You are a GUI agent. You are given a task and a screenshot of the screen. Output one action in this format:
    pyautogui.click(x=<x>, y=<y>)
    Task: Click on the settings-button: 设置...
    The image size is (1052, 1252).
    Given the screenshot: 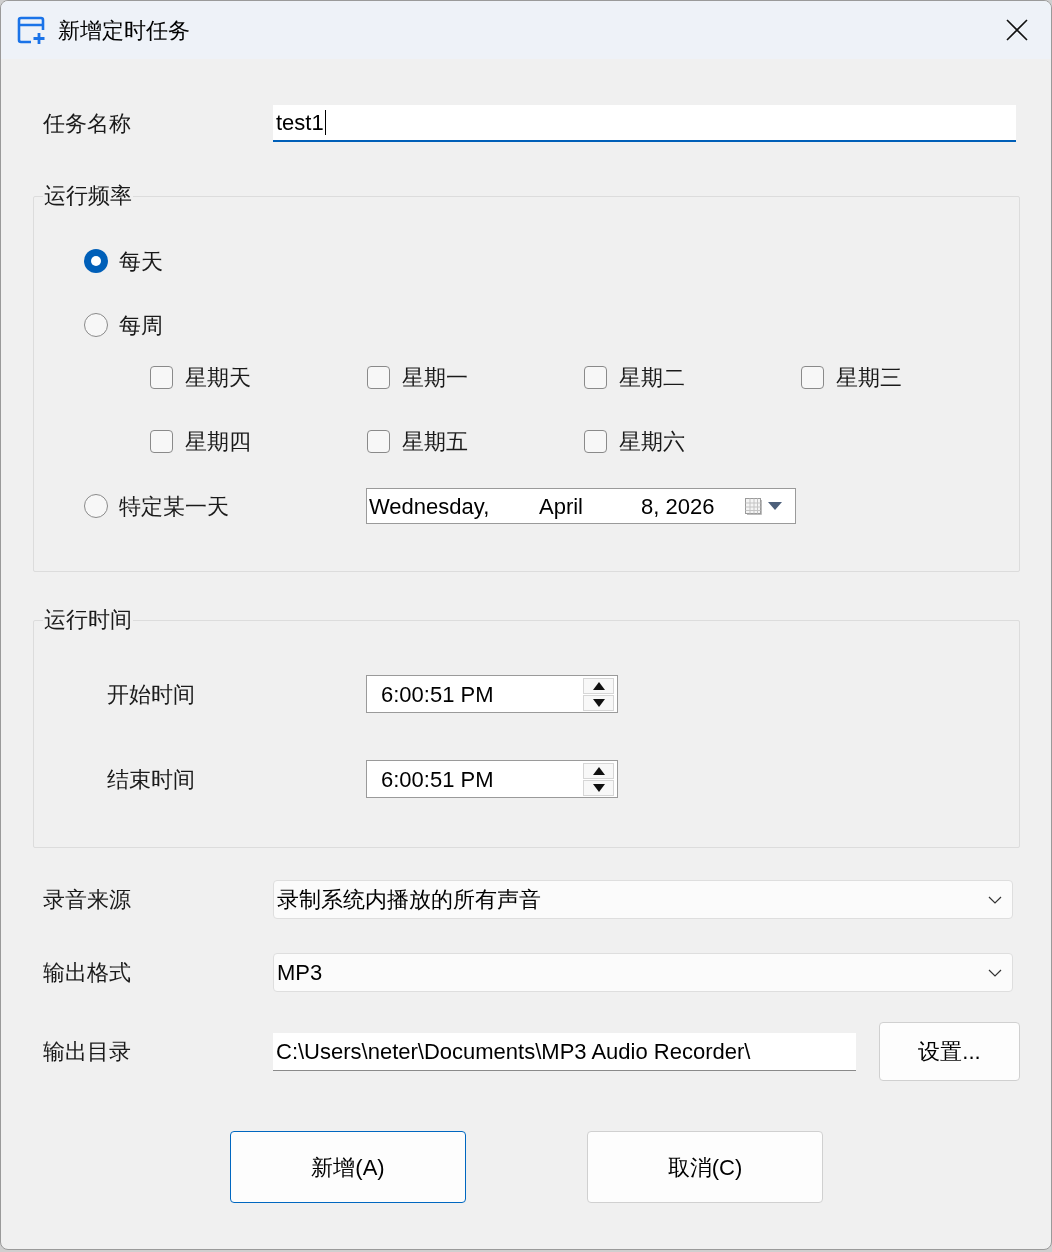 What is the action you would take?
    pyautogui.click(x=949, y=1051)
    